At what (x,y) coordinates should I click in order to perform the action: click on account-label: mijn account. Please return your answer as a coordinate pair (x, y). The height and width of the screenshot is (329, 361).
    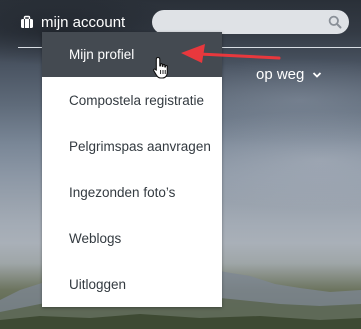
    Looking at the image, I should click on (83, 22).